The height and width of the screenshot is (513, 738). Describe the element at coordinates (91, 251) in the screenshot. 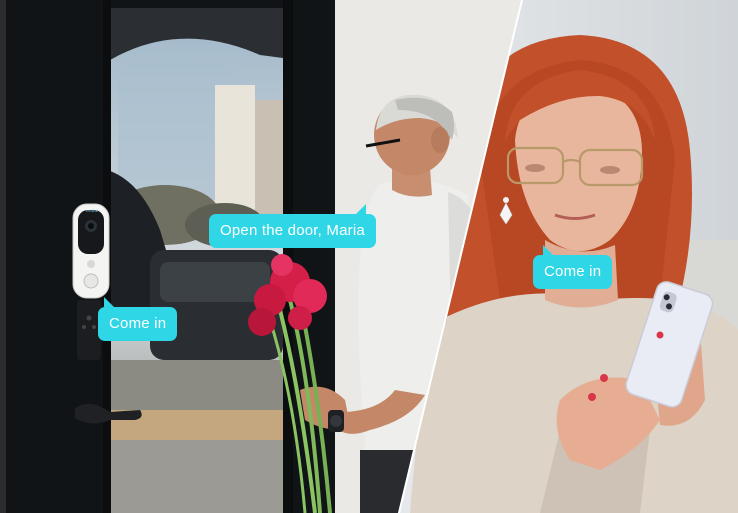

I see `video-doorbell` at that location.